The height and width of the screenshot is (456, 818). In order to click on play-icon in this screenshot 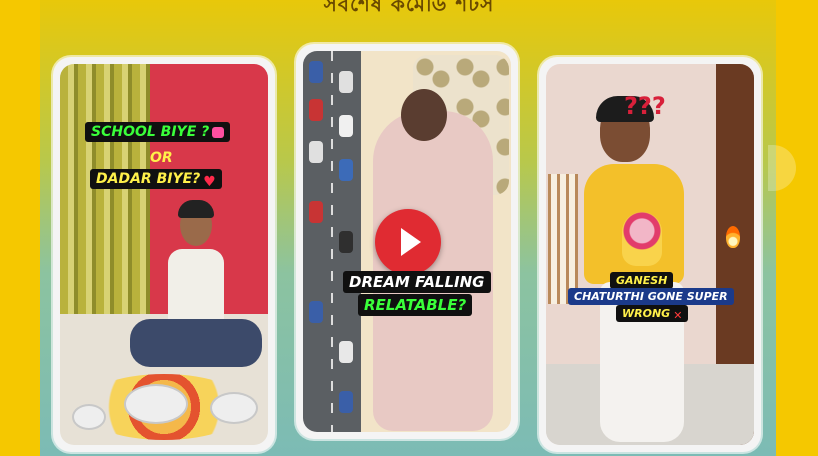, I will do `click(408, 242)`.